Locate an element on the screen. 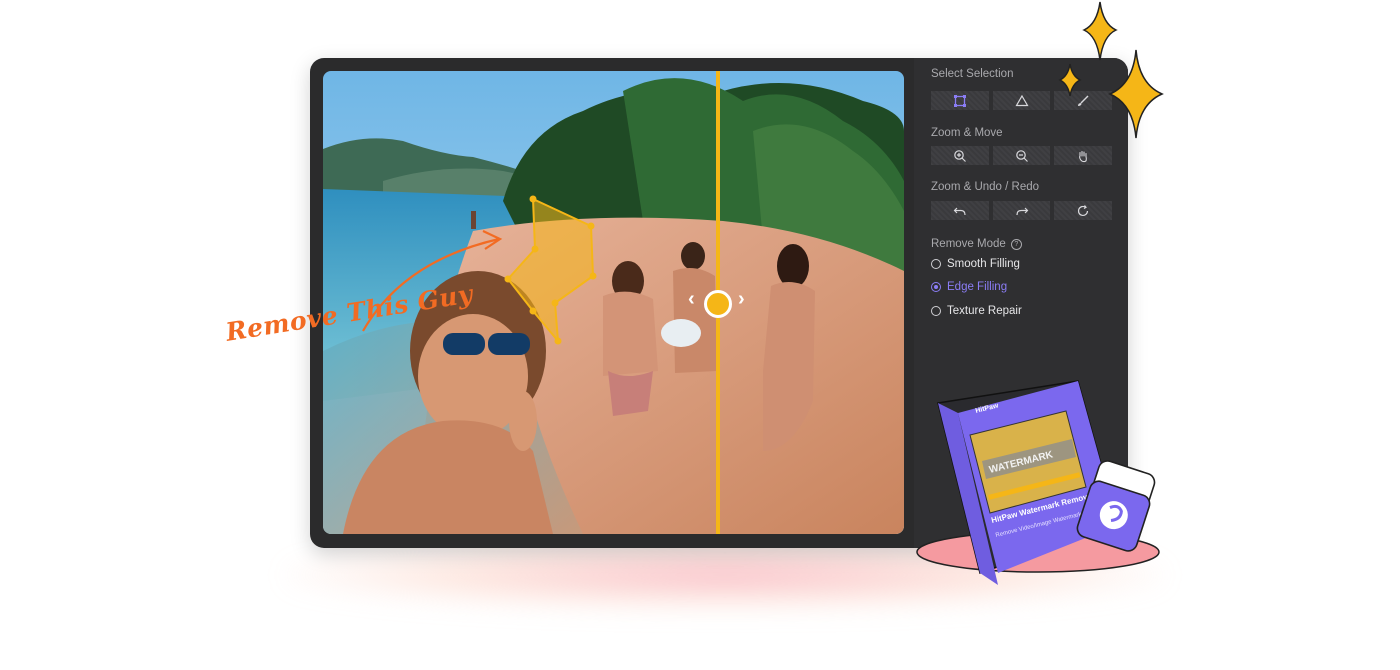  hand-icon is located at coordinates (1083, 156).